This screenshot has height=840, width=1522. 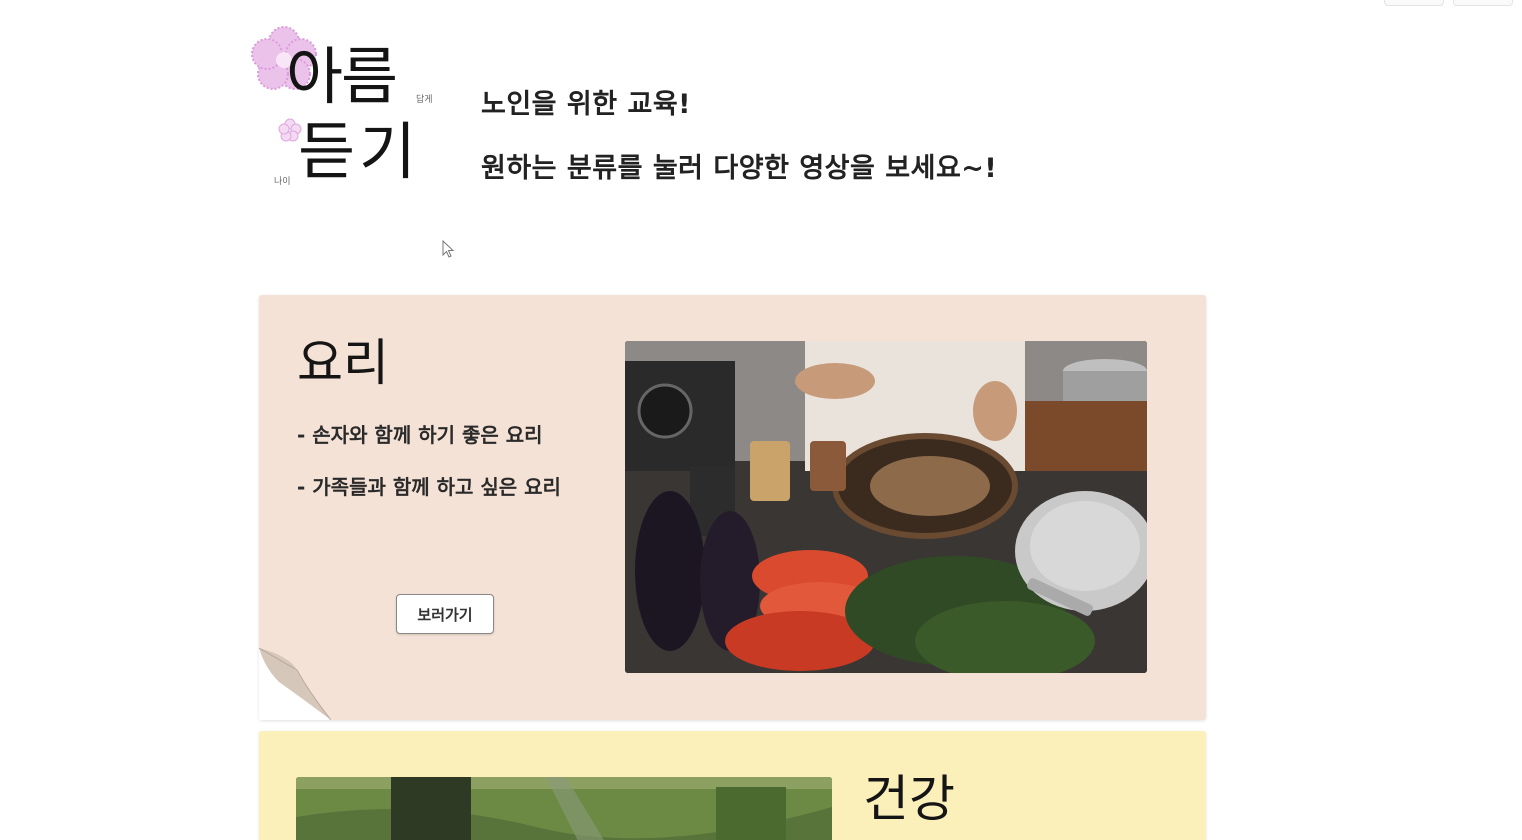 What do you see at coordinates (429, 487) in the screenshot?
I see `cooking-item-2: - 가족들과 함께 하고 싶은 요리` at bounding box center [429, 487].